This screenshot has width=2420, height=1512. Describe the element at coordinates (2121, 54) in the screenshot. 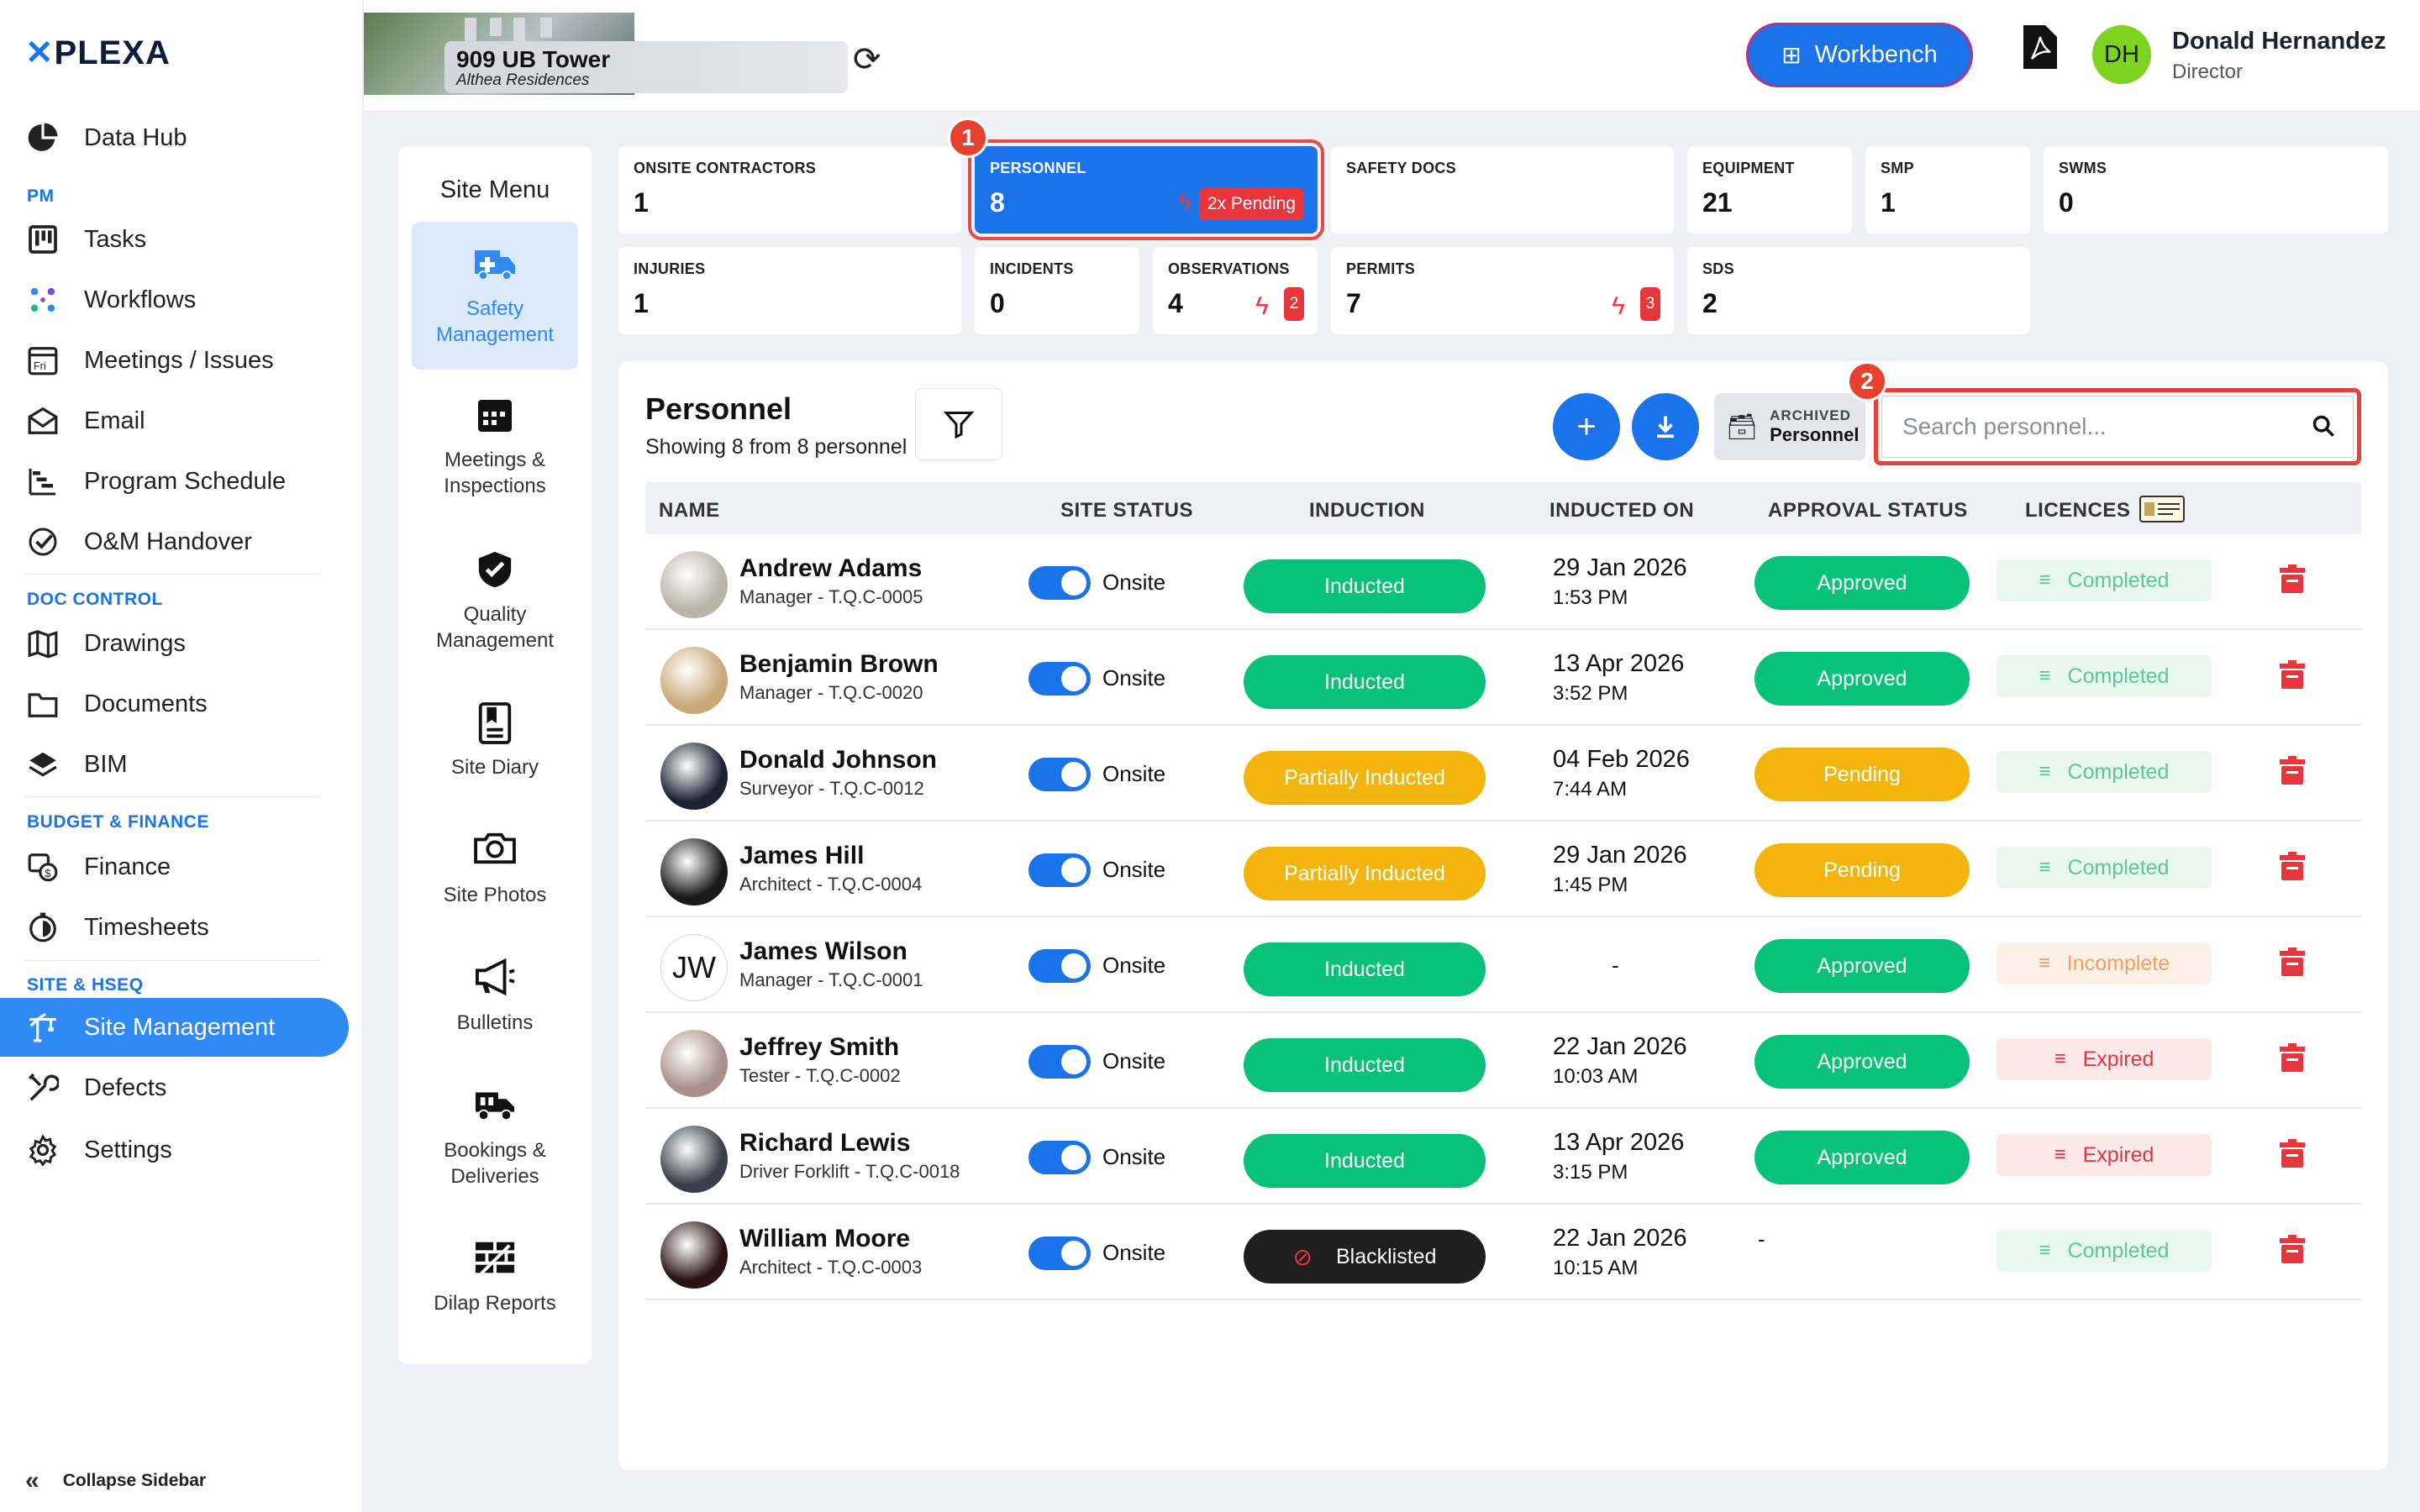

I see `user-avatar: DH` at that location.